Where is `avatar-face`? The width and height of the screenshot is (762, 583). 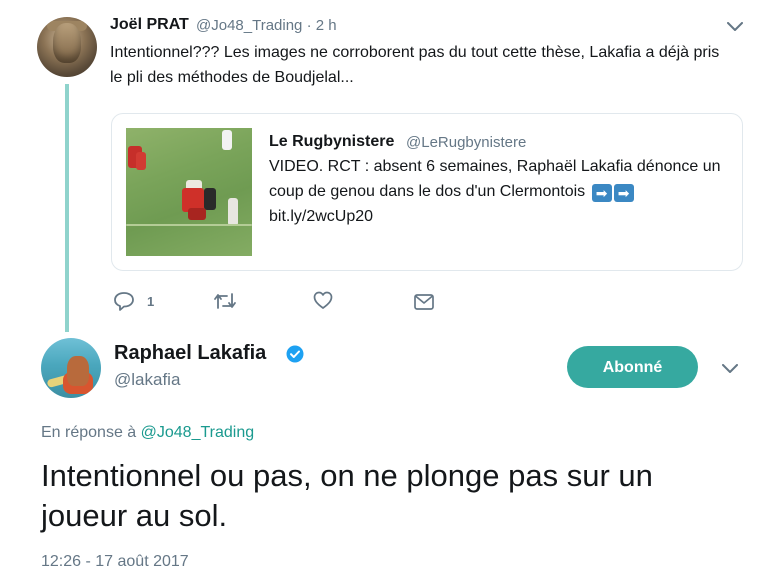 avatar-face is located at coordinates (67, 43).